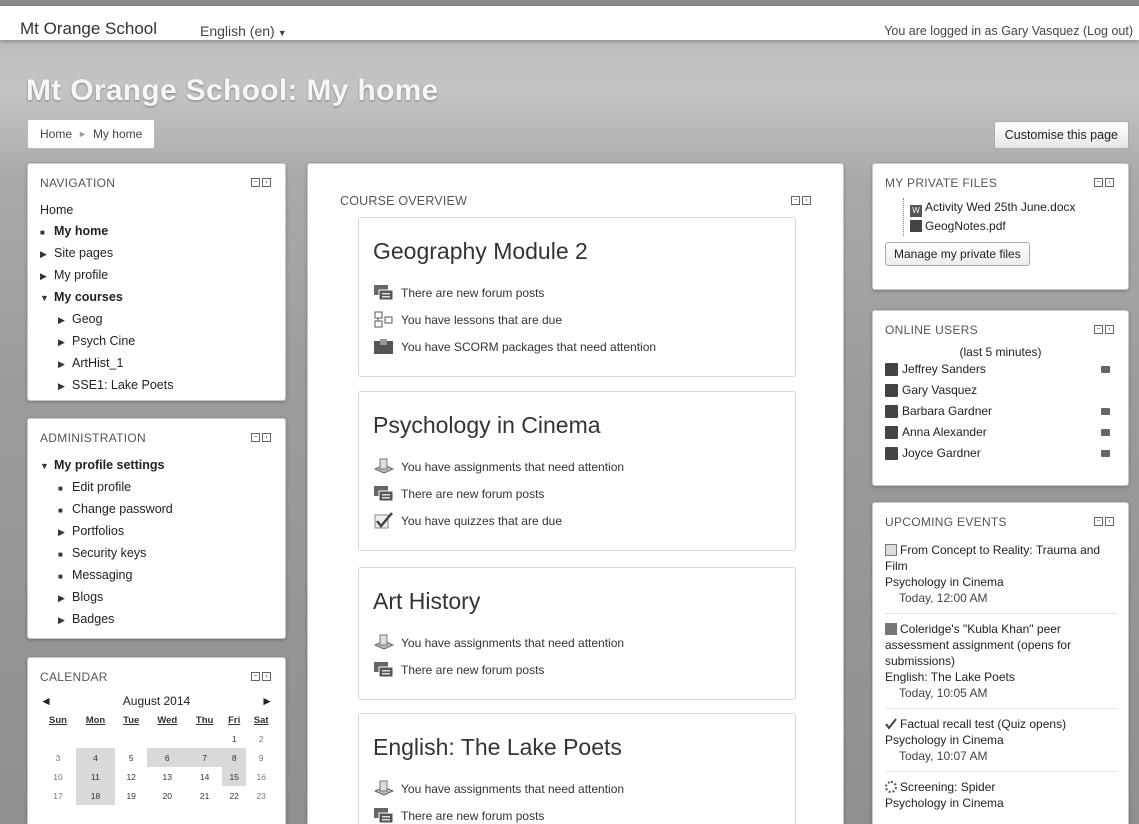  What do you see at coordinates (1001, 453) in the screenshot?
I see `user-name-link: Joyce Gardner` at bounding box center [1001, 453].